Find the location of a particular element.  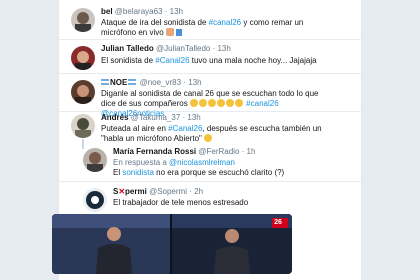

handle: @Takuma_37 is located at coordinates (155, 117).